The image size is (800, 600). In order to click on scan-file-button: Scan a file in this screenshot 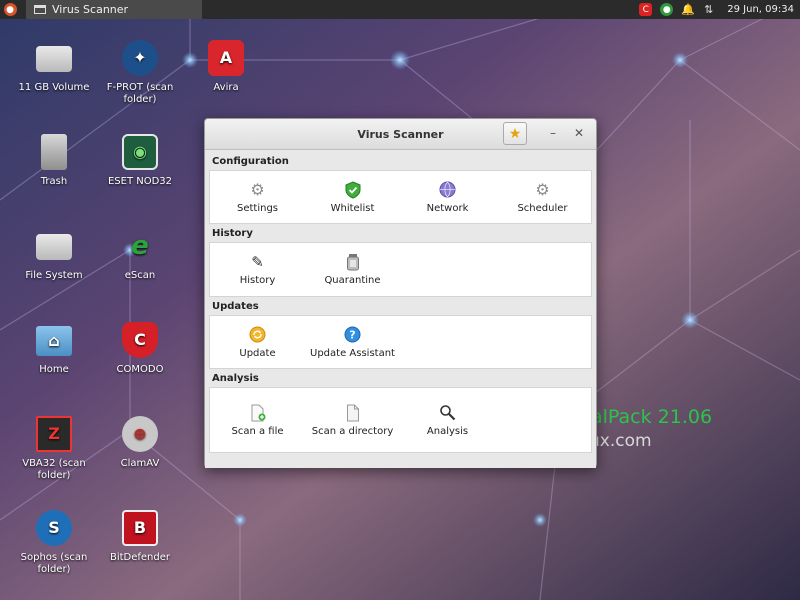, I will do `click(257, 420)`.